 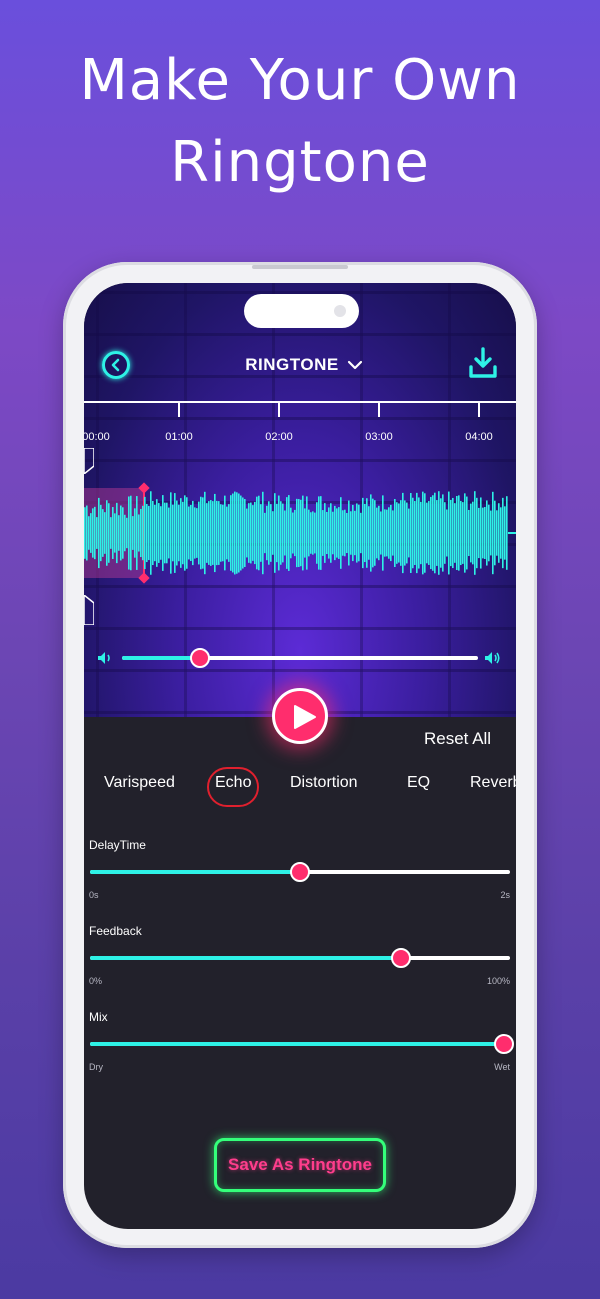 I want to click on effect-tabs: Varispeed Echo Distortion EQ Reverb, so click(x=300, y=784).